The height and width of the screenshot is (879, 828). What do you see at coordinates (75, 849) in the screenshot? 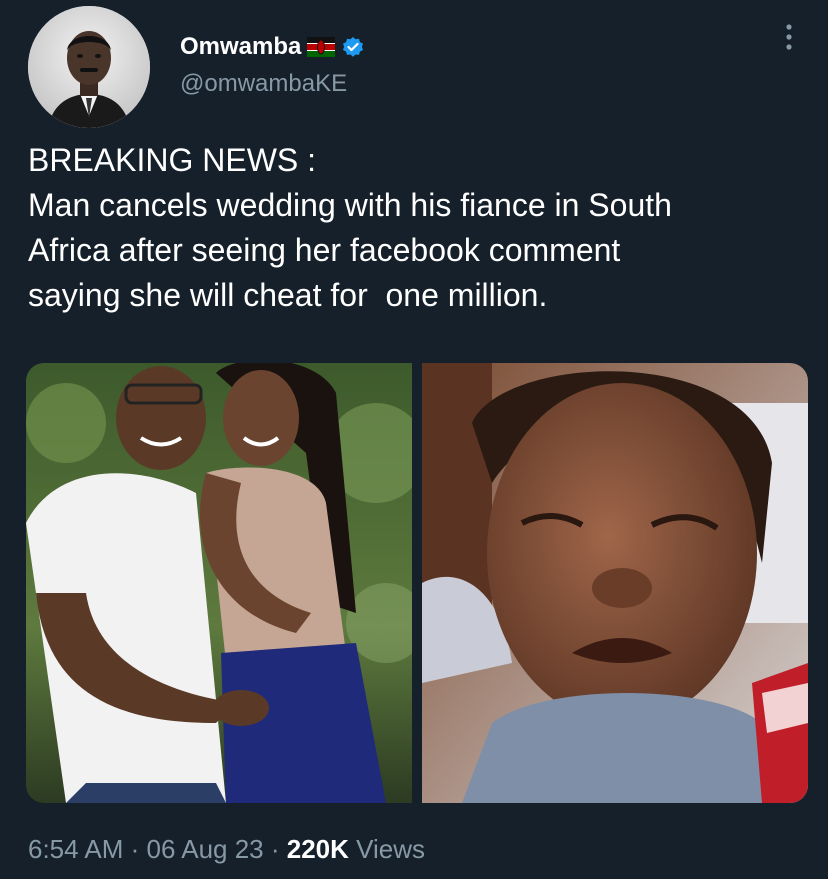
I see `tweet-time: 6:54 AM` at bounding box center [75, 849].